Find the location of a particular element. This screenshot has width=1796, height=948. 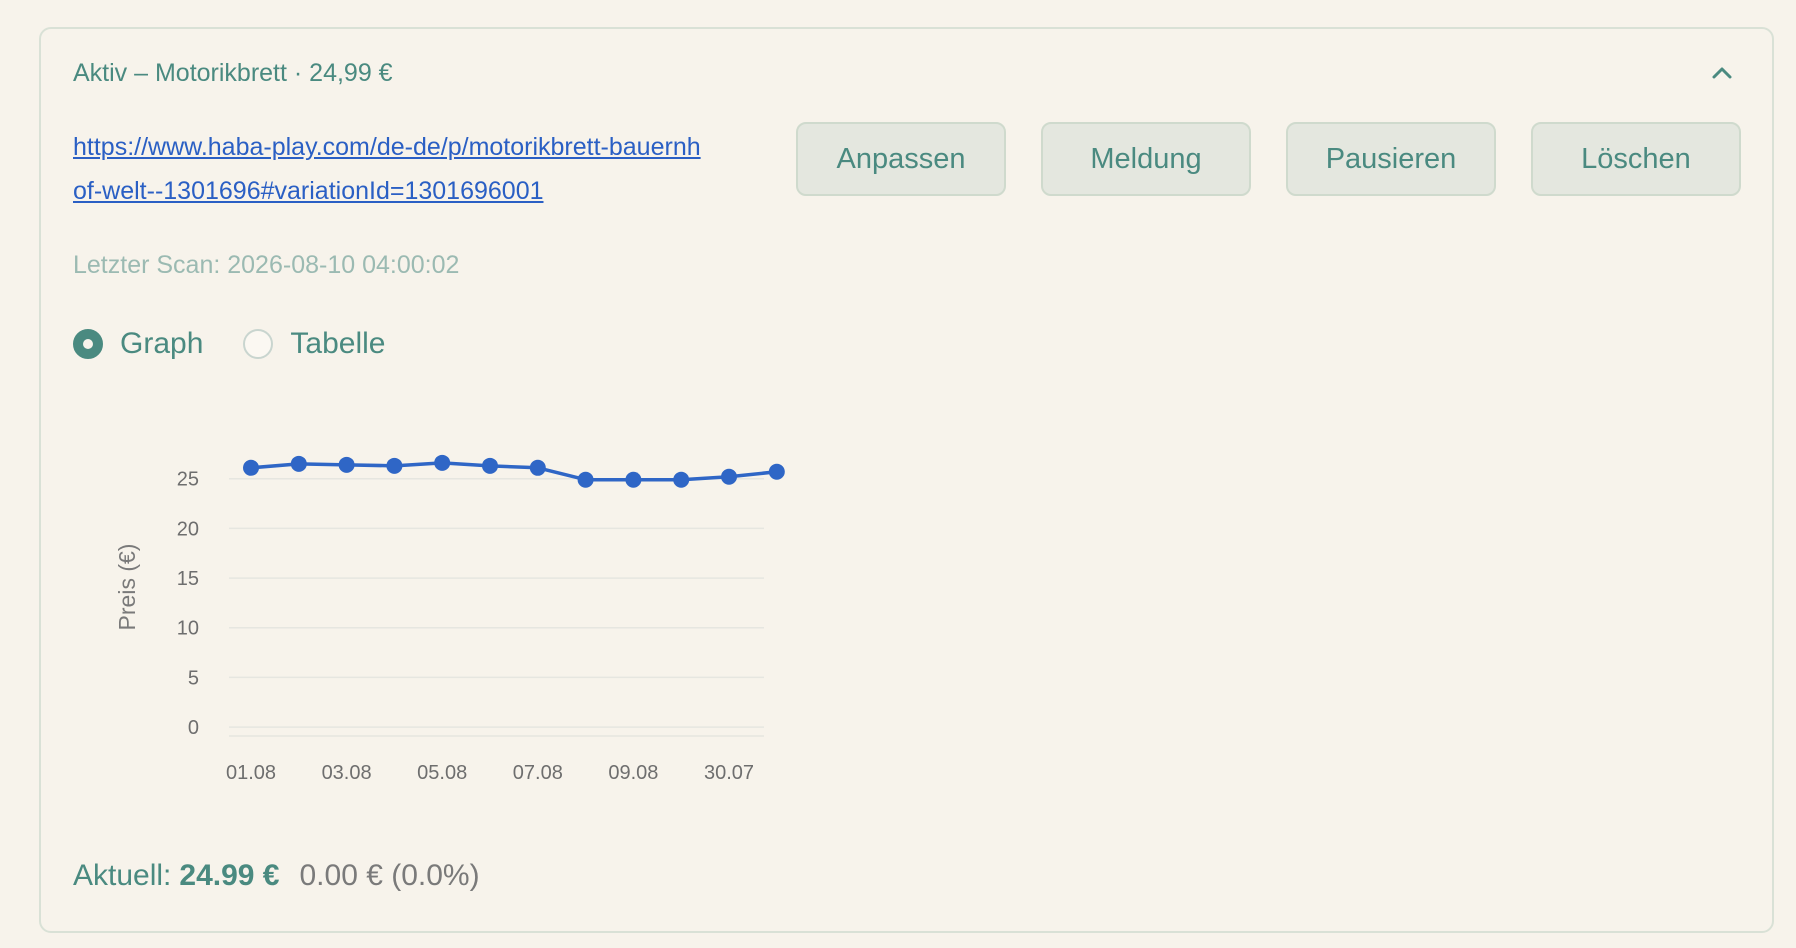

y-tick-label: 10 is located at coordinates (188, 629).